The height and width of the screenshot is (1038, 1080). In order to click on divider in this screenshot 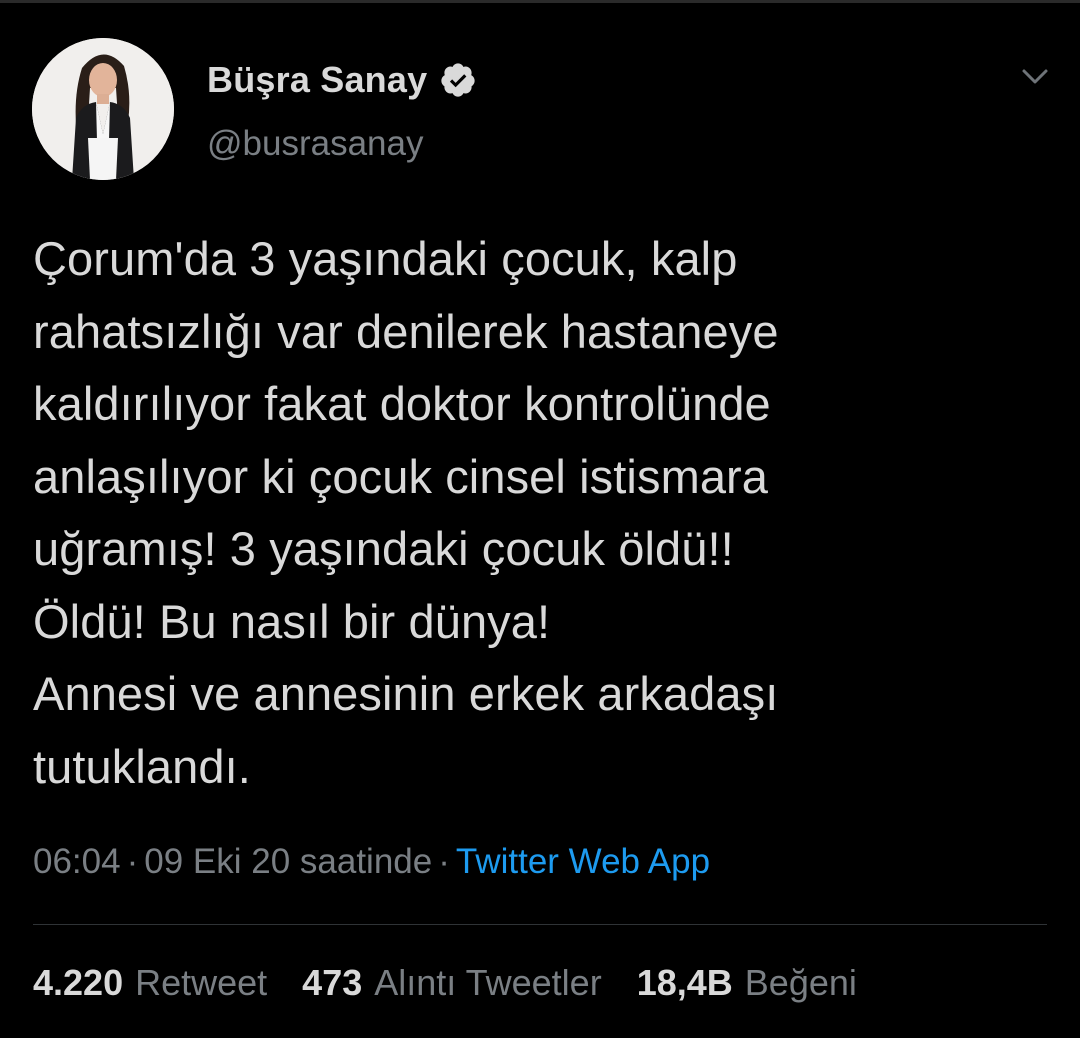, I will do `click(540, 924)`.